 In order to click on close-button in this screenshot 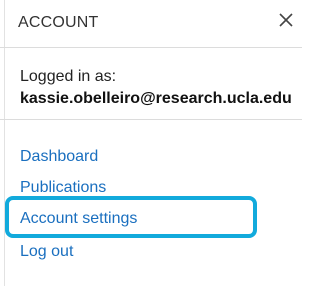, I will do `click(286, 20)`.